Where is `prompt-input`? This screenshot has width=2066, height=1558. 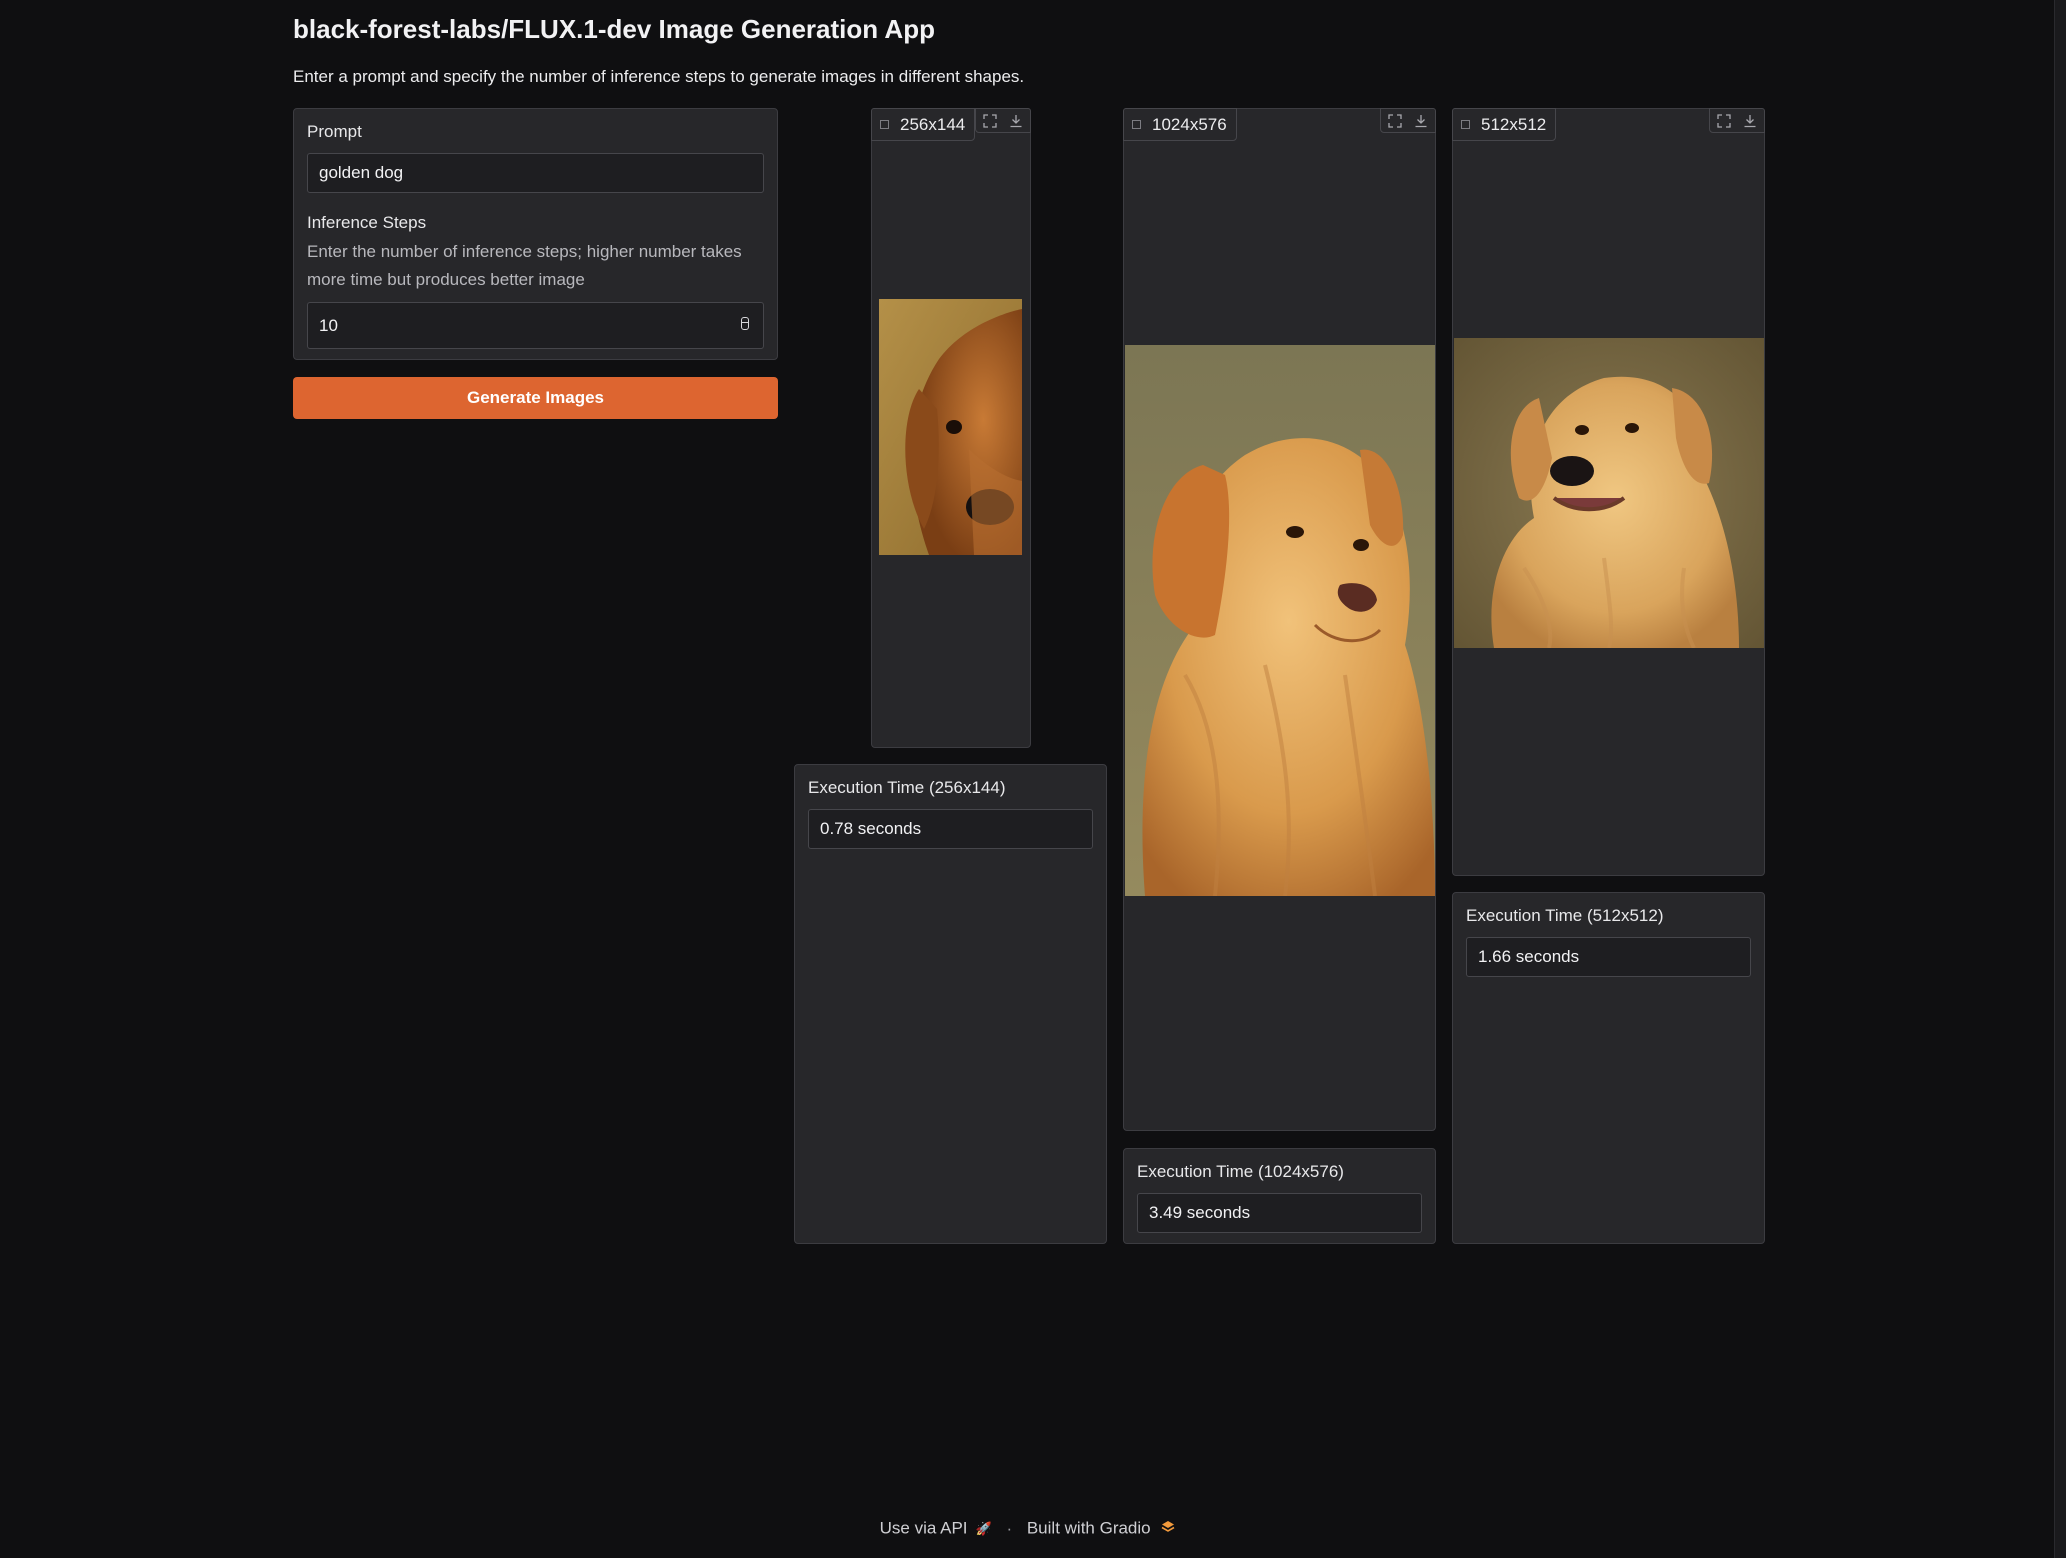
prompt-input is located at coordinates (535, 173).